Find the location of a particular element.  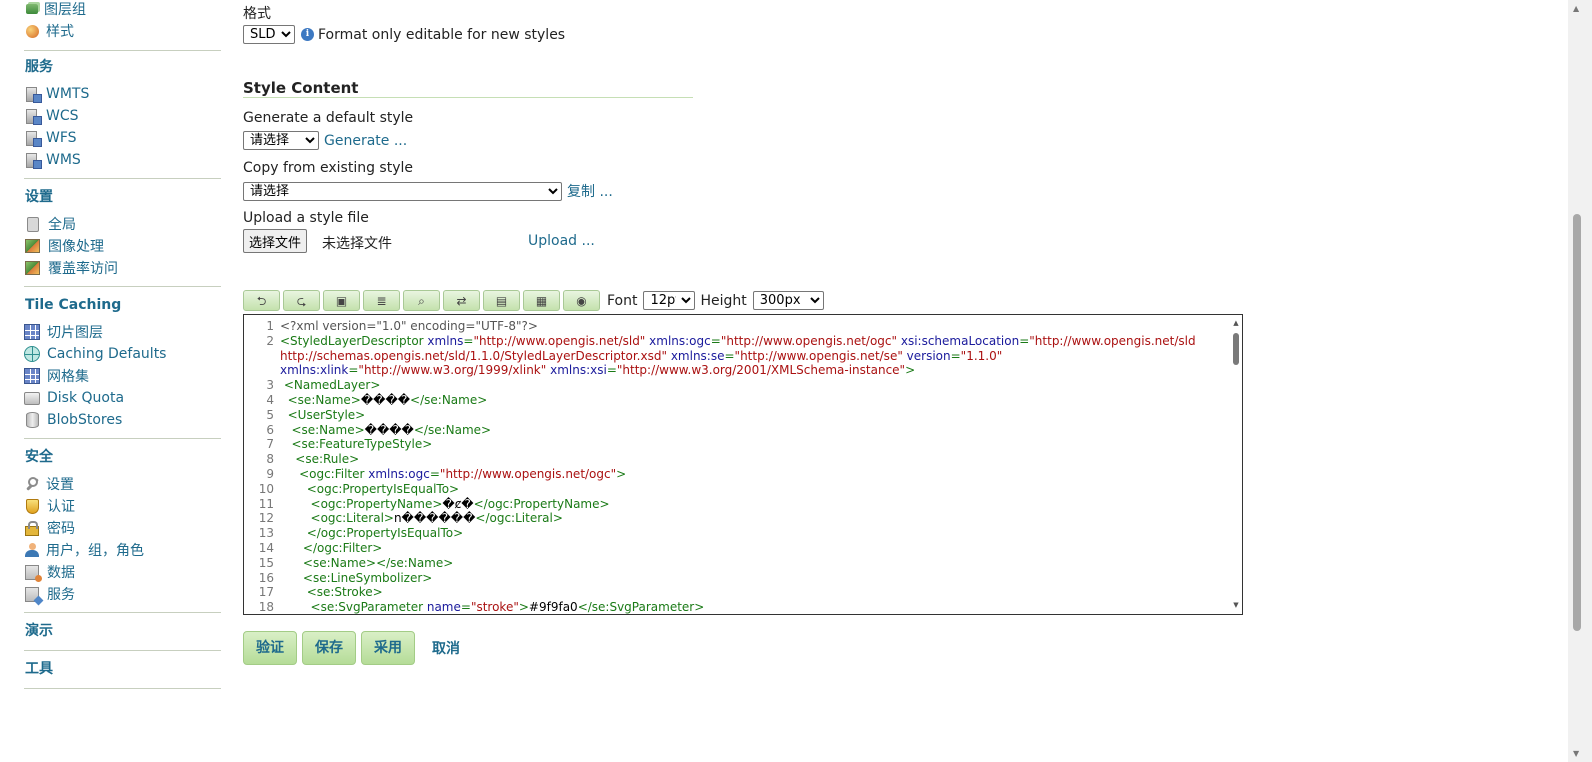

copy-style-select: 请选择 is located at coordinates (402, 191).